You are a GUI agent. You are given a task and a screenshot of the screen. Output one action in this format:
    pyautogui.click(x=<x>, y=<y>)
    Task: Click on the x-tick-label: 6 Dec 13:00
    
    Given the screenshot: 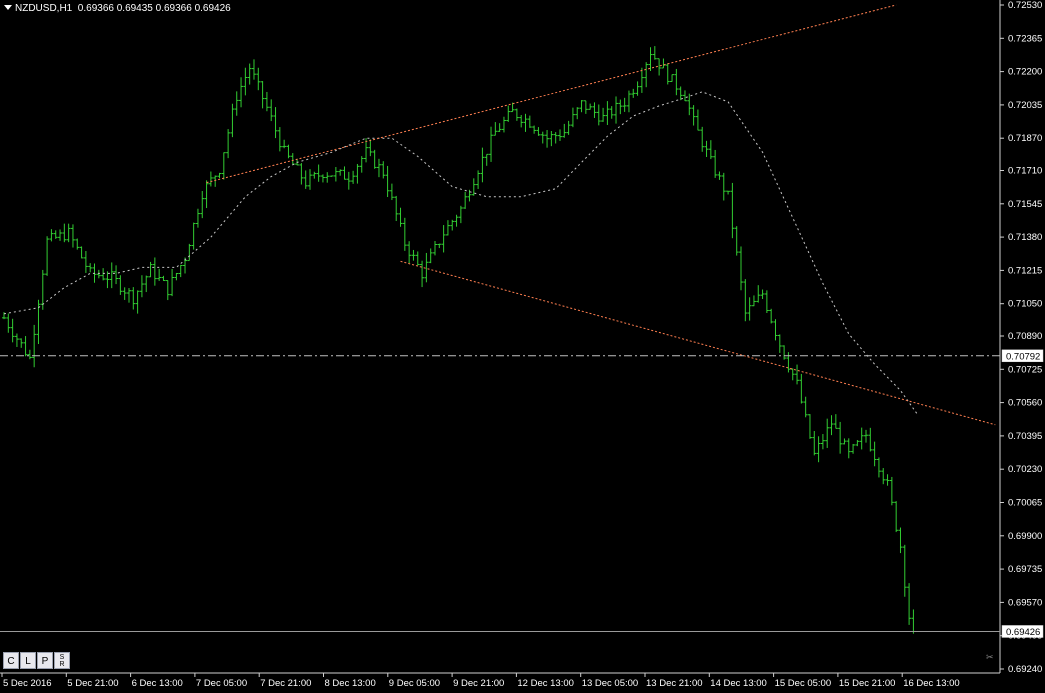 What is the action you would take?
    pyautogui.click(x=157, y=683)
    